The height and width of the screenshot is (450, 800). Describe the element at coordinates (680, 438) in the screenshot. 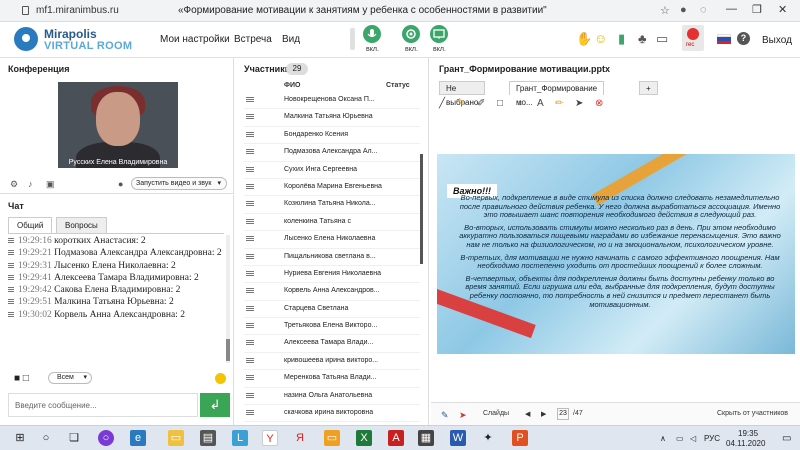

I see `network-icon: ▭` at that location.